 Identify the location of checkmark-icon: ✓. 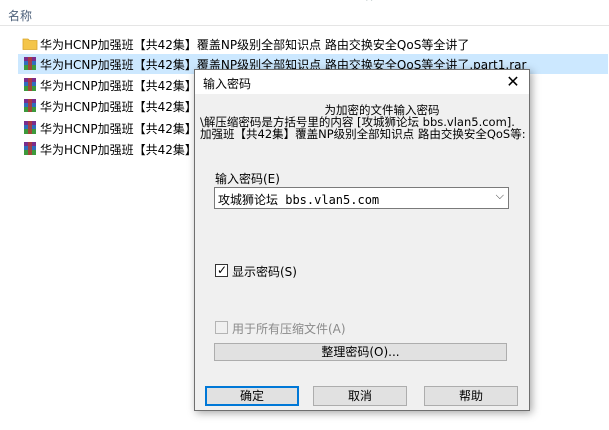
(222, 270).